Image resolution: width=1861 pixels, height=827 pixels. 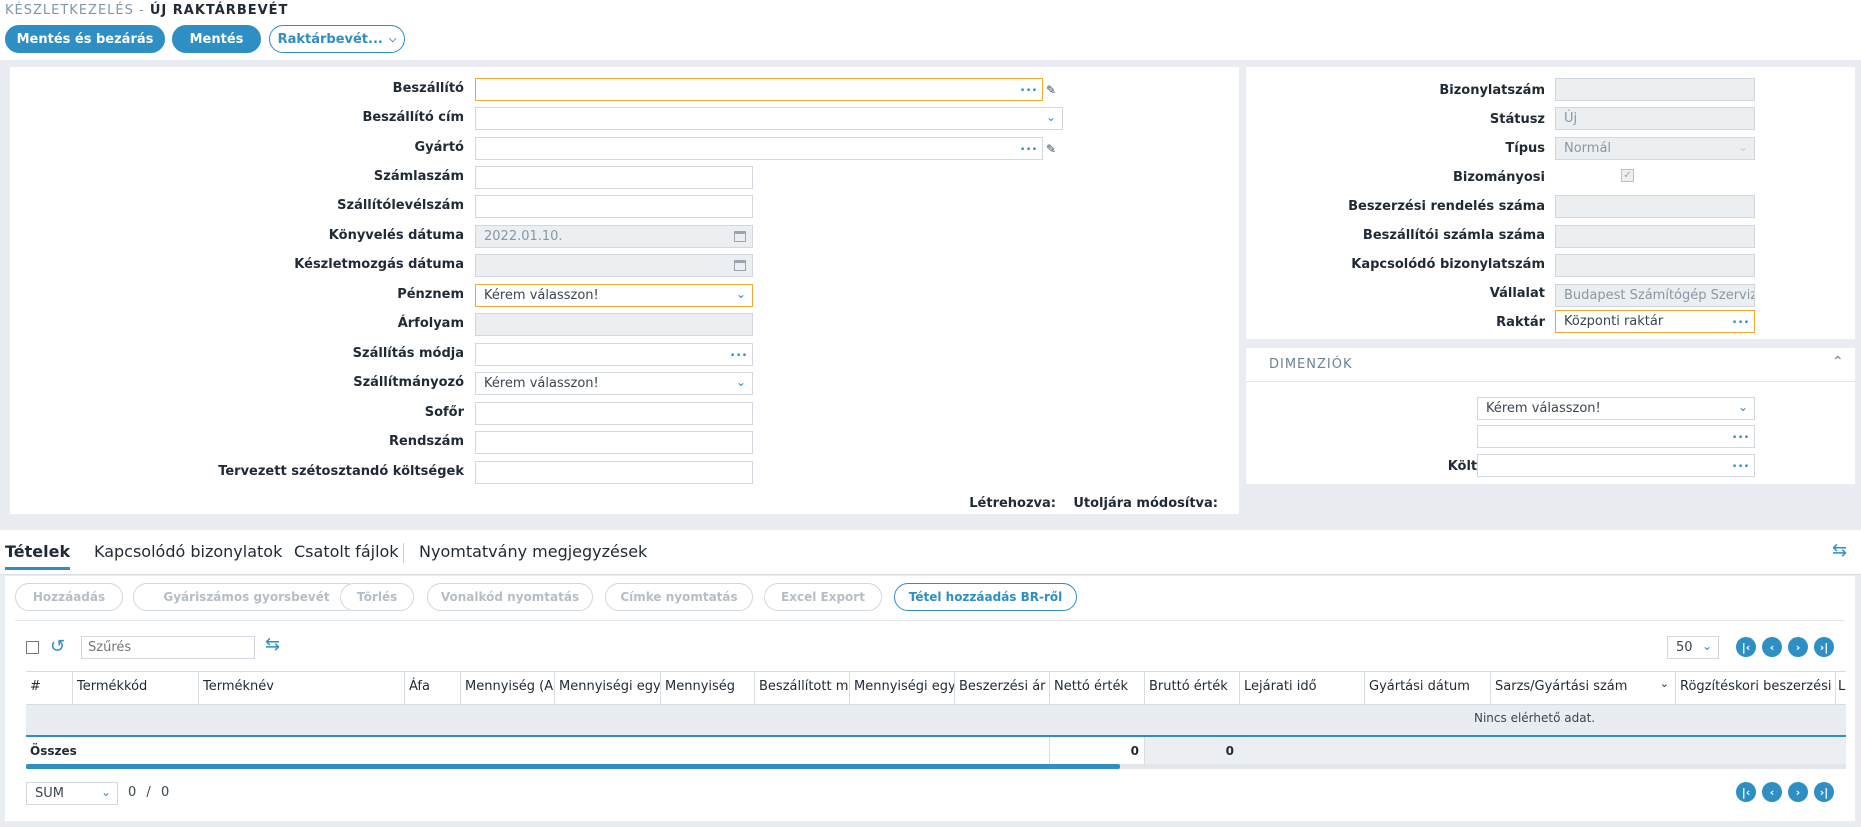 What do you see at coordinates (69, 597) in the screenshot?
I see `hozzaadas-button: Hozzáadás` at bounding box center [69, 597].